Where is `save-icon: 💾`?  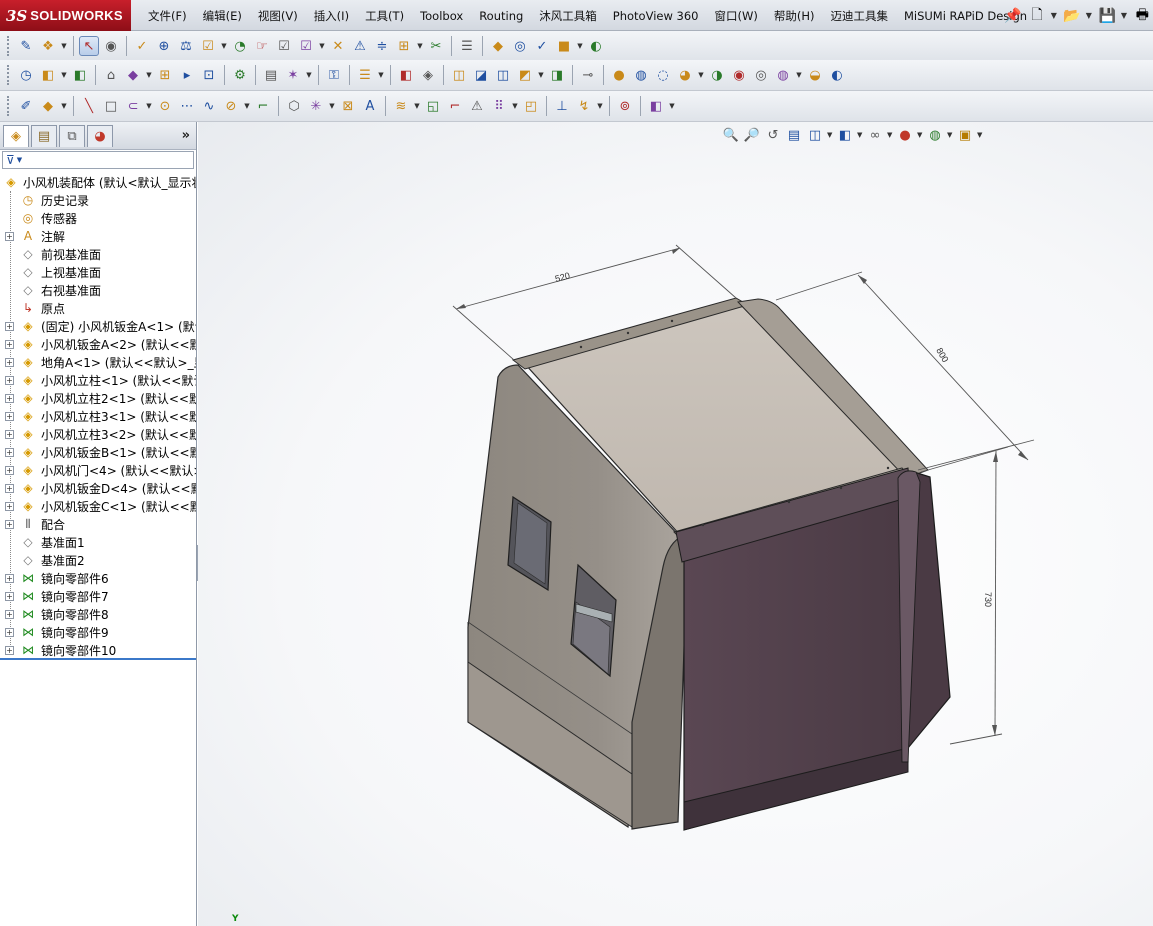 save-icon: 💾 is located at coordinates (1107, 16).